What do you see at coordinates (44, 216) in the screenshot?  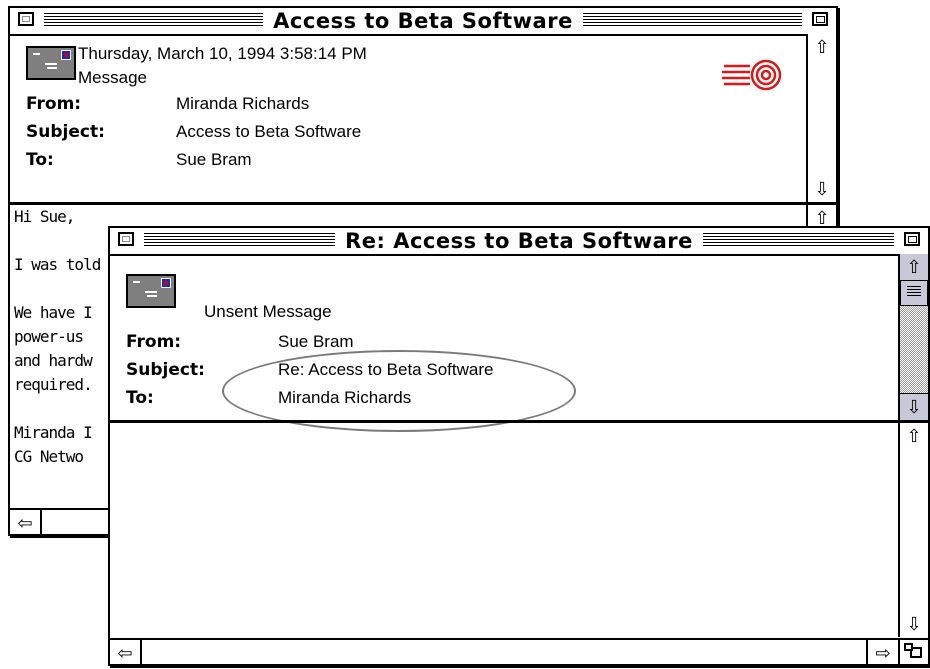 I see `body-line: Hi Sue,` at bounding box center [44, 216].